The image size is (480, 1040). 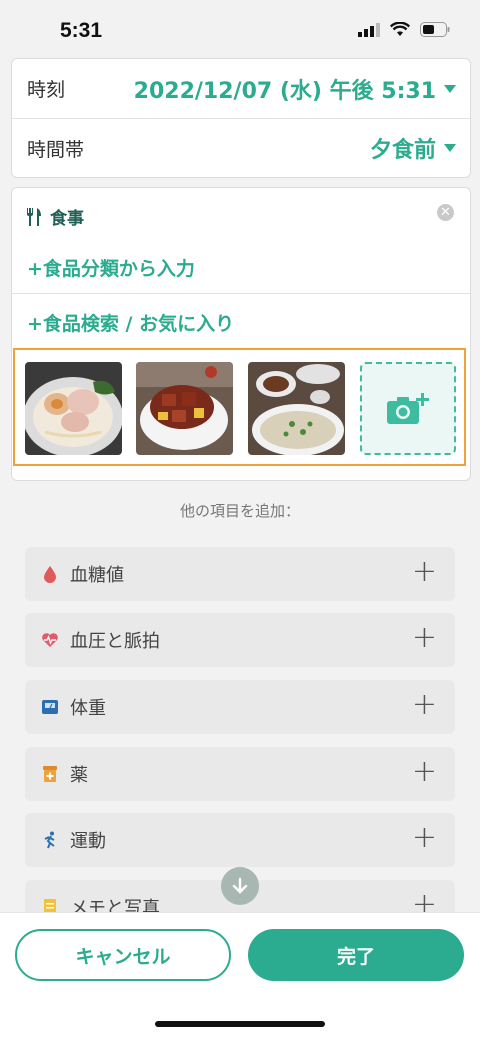 I want to click on add-item-label: 血圧と脈拍, so click(x=115, y=641).